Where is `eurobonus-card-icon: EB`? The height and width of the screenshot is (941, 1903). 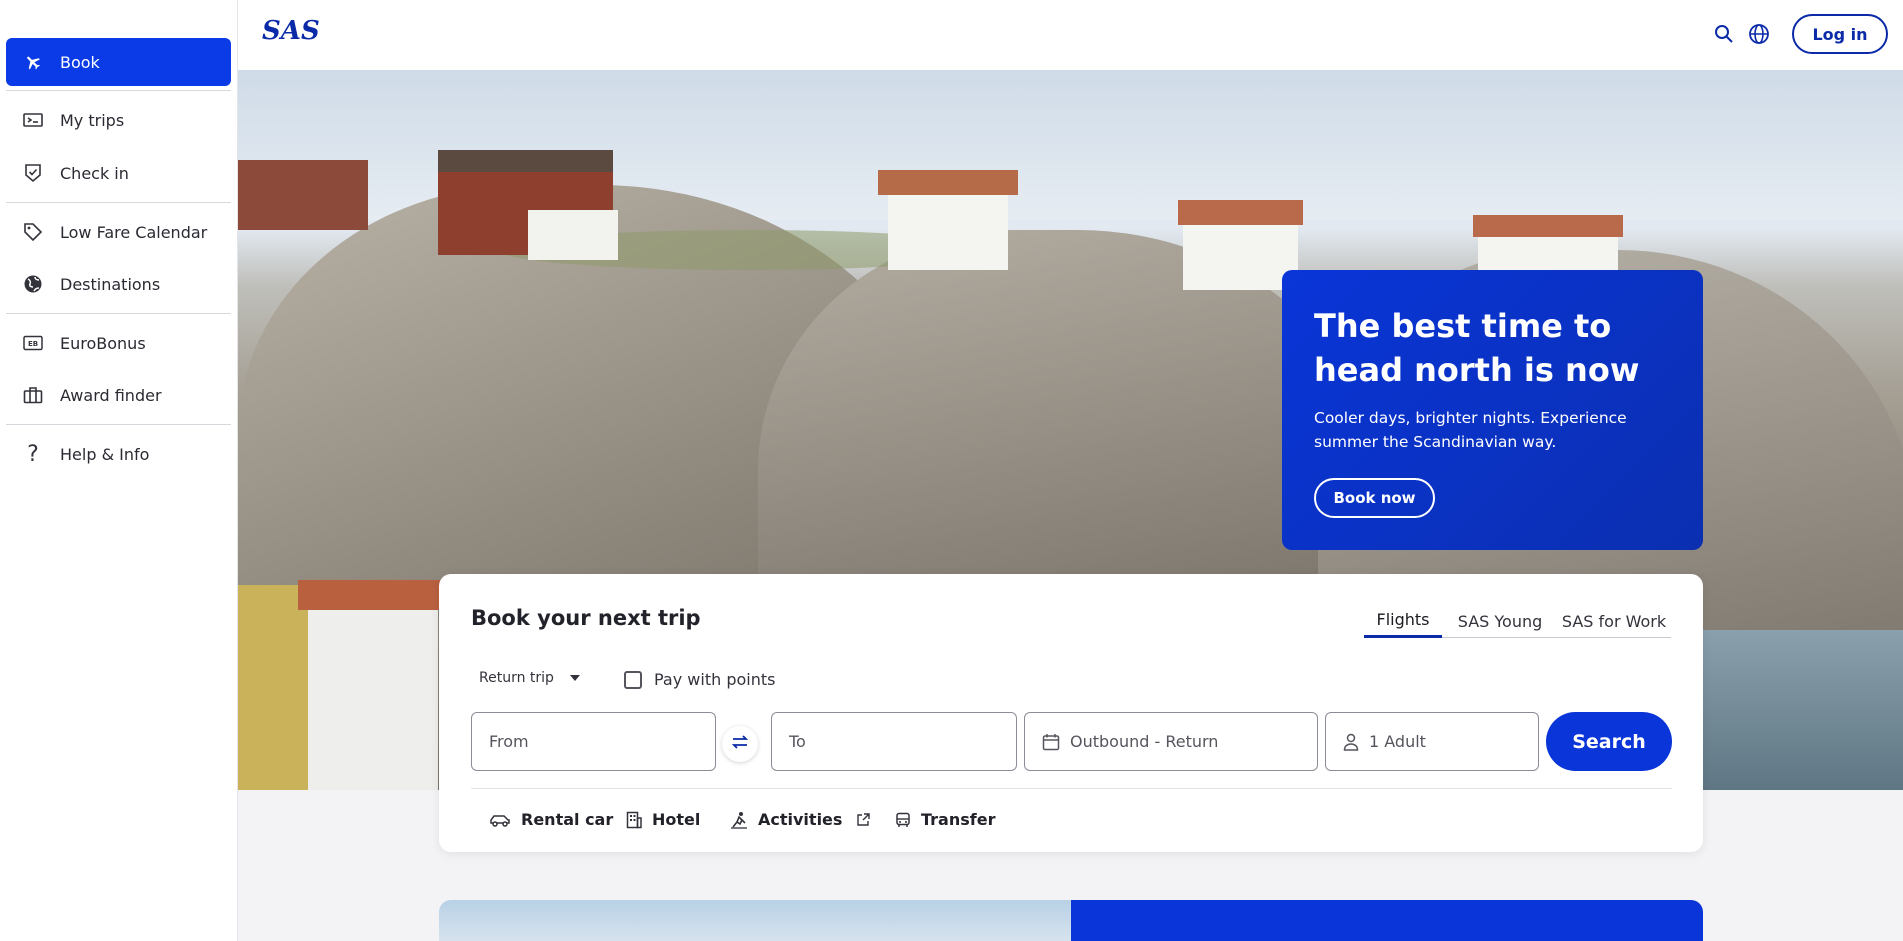 eurobonus-card-icon: EB is located at coordinates (33, 343).